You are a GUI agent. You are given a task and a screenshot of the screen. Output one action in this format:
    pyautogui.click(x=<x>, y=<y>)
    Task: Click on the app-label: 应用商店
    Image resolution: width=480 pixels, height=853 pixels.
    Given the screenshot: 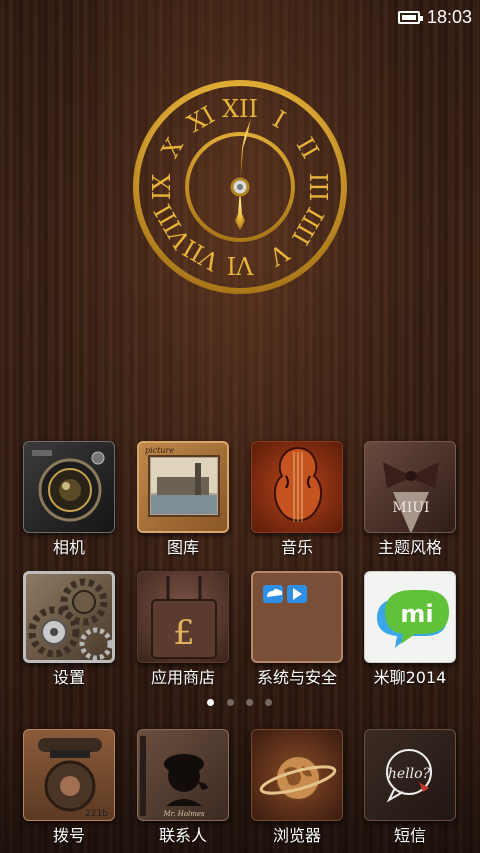 What is the action you would take?
    pyautogui.click(x=182, y=677)
    